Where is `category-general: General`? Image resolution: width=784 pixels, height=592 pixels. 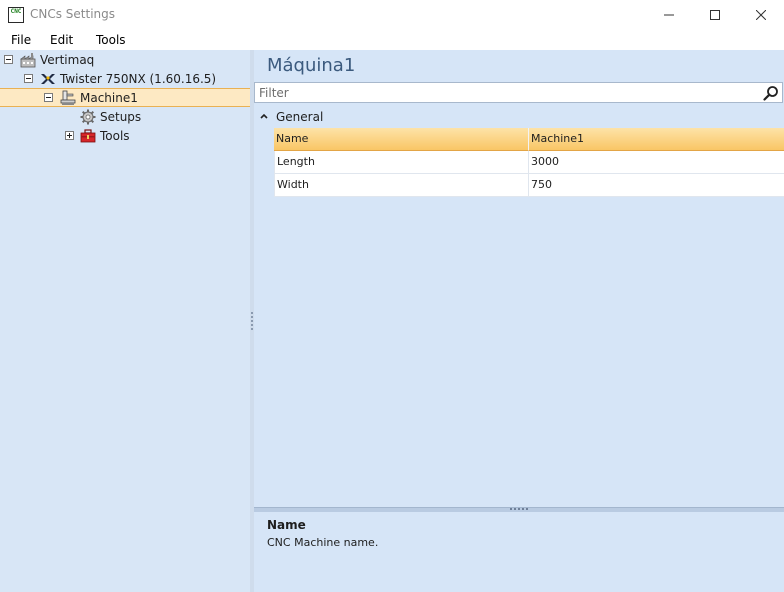 category-general: General is located at coordinates (519, 117).